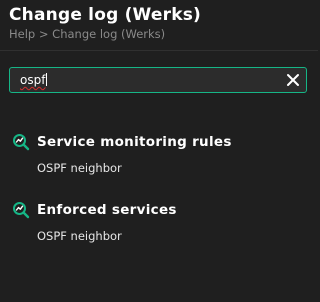 Image resolution: width=320 pixels, height=302 pixels. I want to click on close-icon, so click(293, 80).